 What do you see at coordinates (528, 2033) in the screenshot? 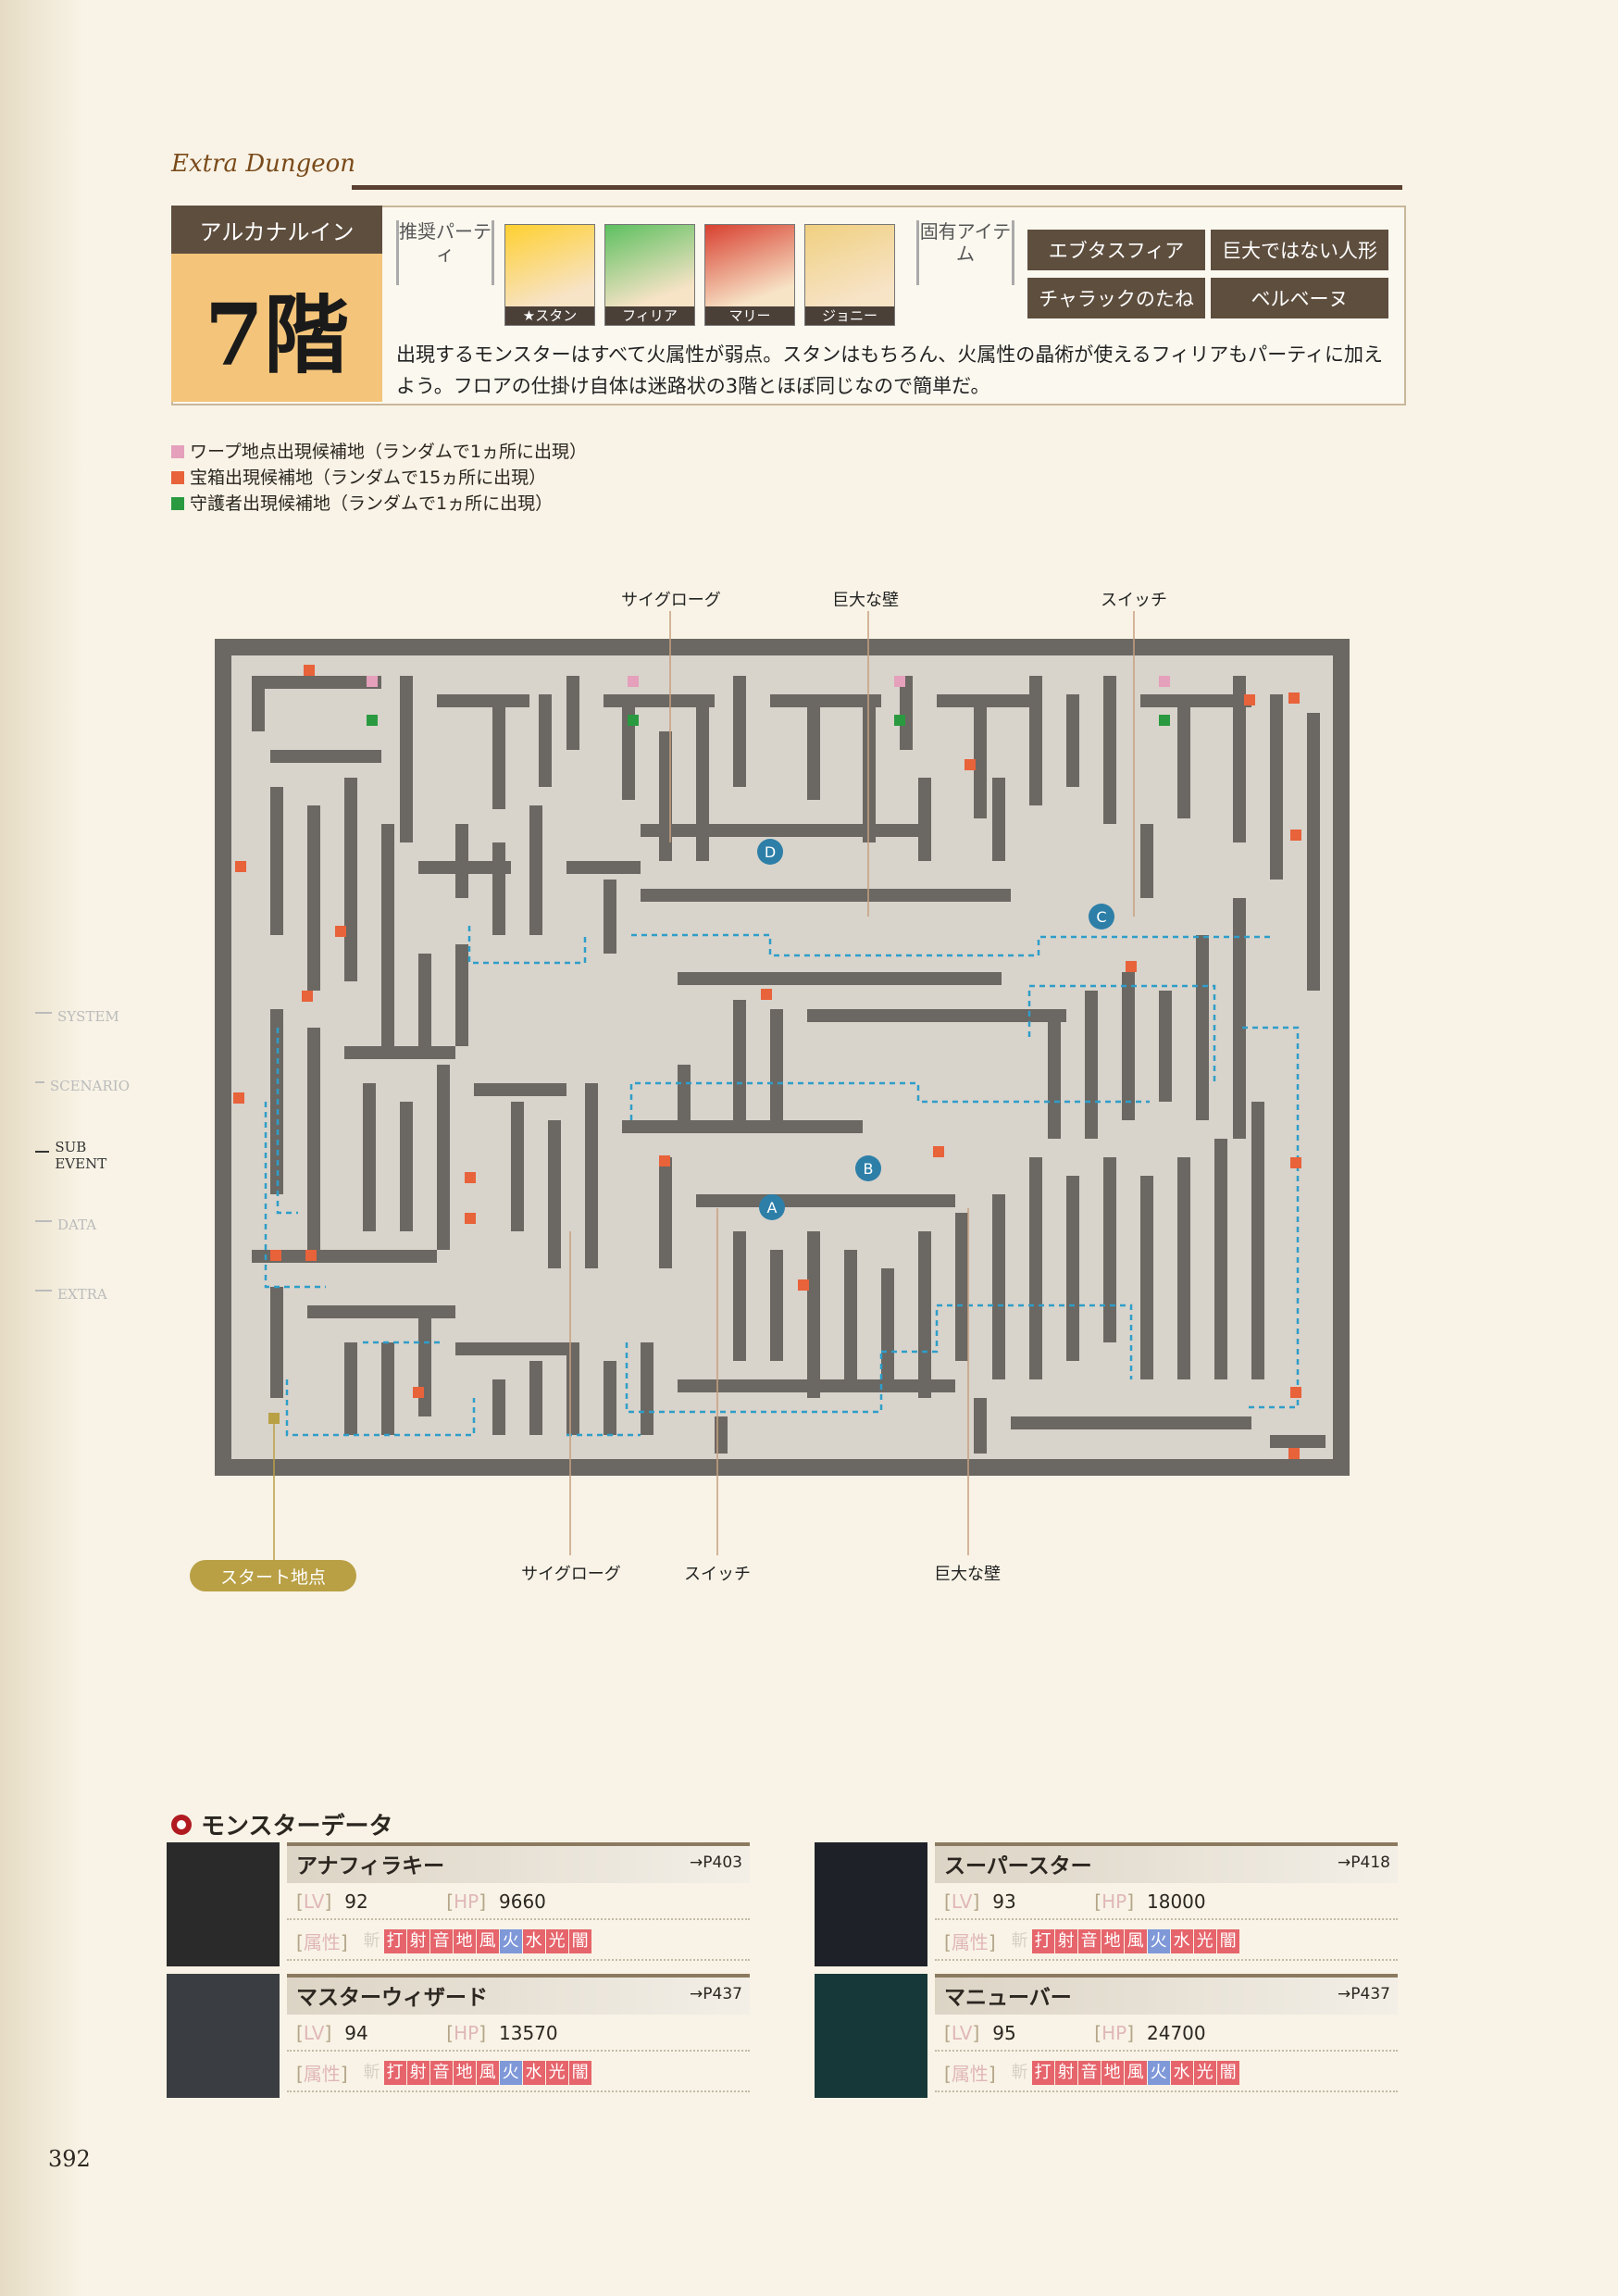
I see `hp-value: 13570` at bounding box center [528, 2033].